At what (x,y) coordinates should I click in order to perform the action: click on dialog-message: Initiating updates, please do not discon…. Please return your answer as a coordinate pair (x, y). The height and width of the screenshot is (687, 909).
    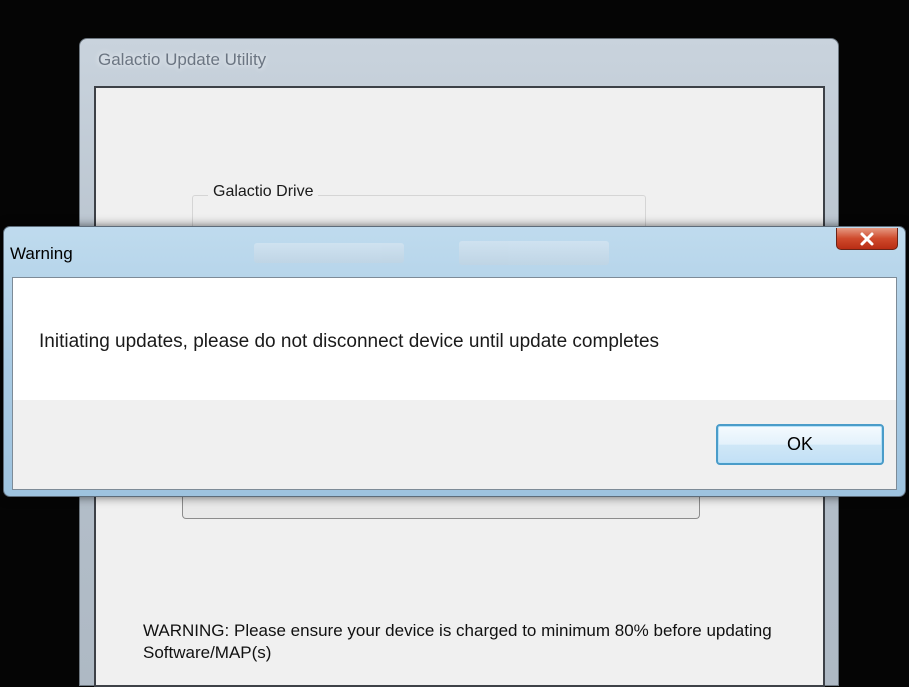
    Looking at the image, I should click on (349, 341).